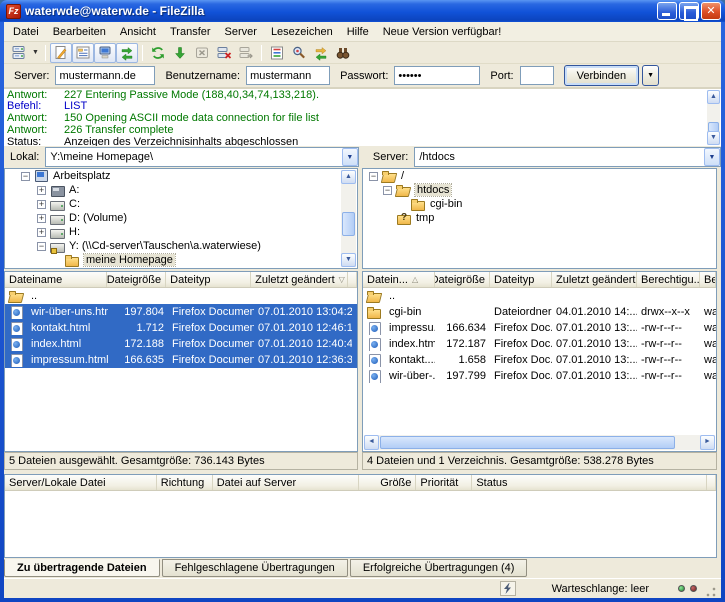  Describe the element at coordinates (299, 53) in the screenshot. I see `compare-button` at that location.